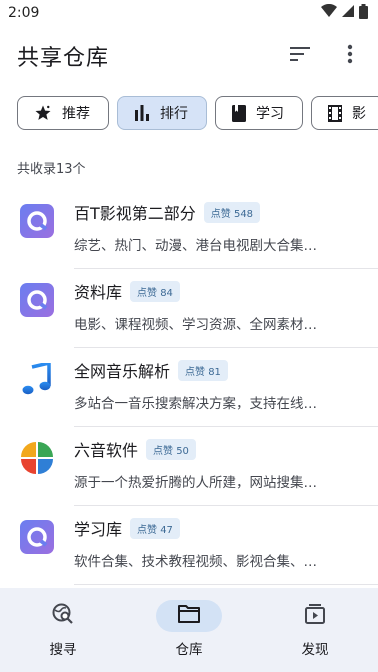  Describe the element at coordinates (189, 56) in the screenshot. I see `app-bar: 共享仓库` at that location.